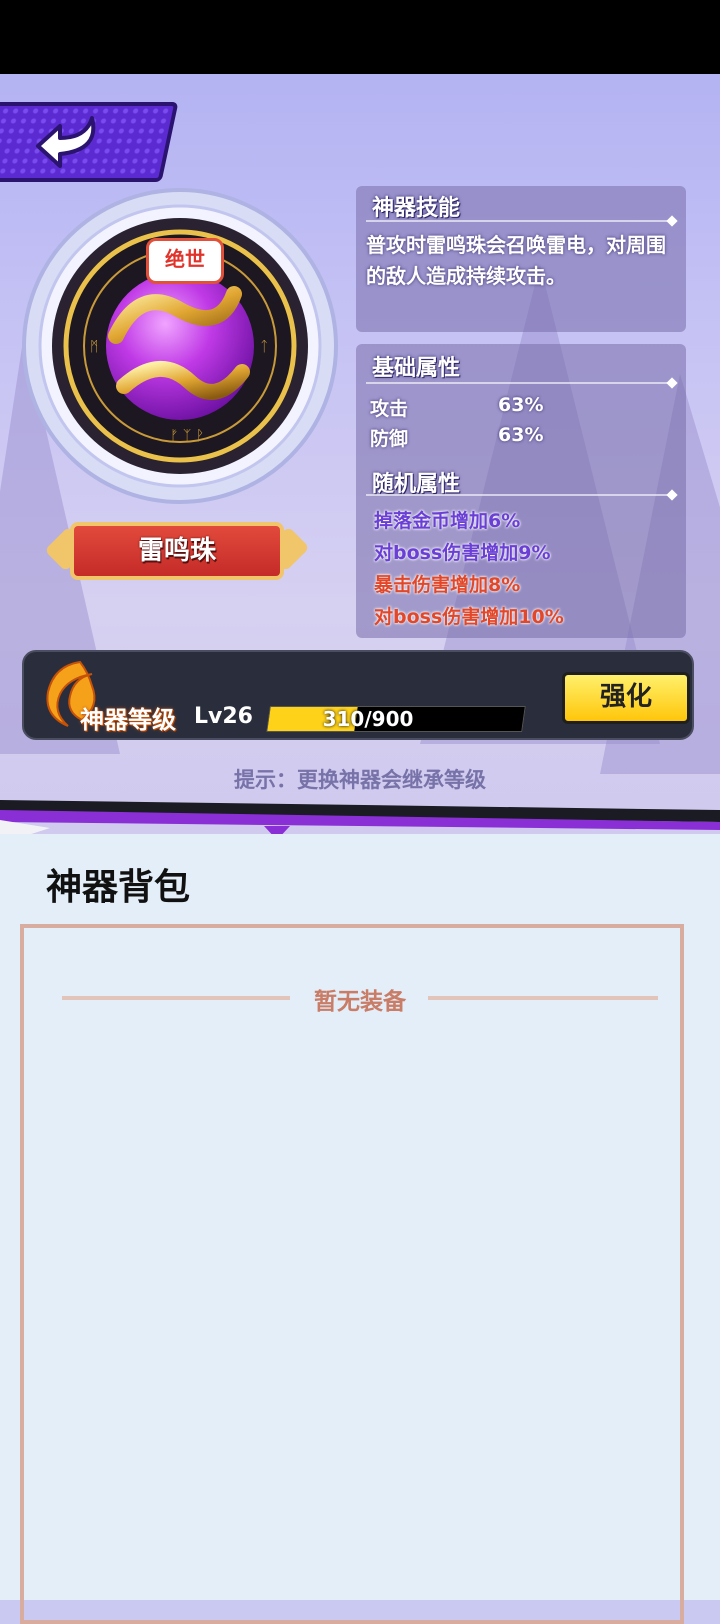 Image resolution: width=720 pixels, height=1624 pixels. I want to click on rarity-text: 绝世, so click(185, 259).